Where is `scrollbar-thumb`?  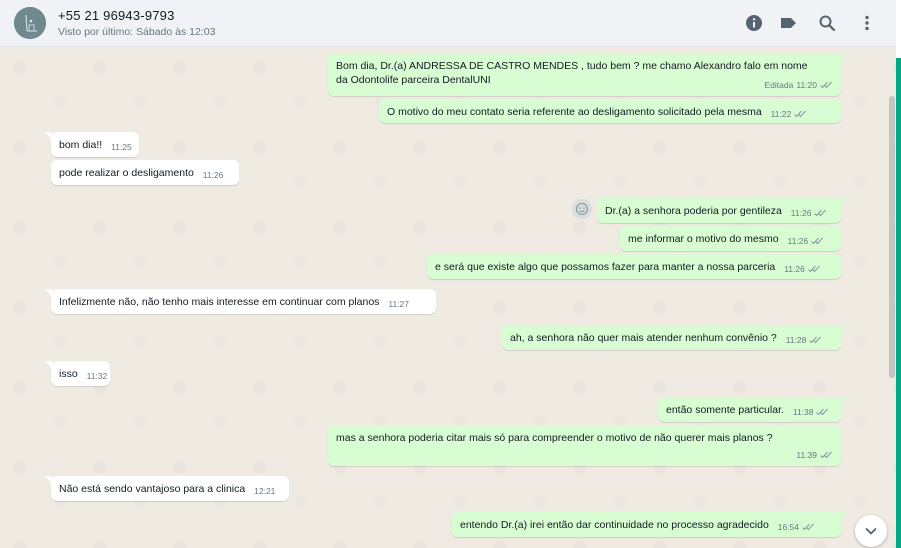
scrollbar-thumb is located at coordinates (892, 237).